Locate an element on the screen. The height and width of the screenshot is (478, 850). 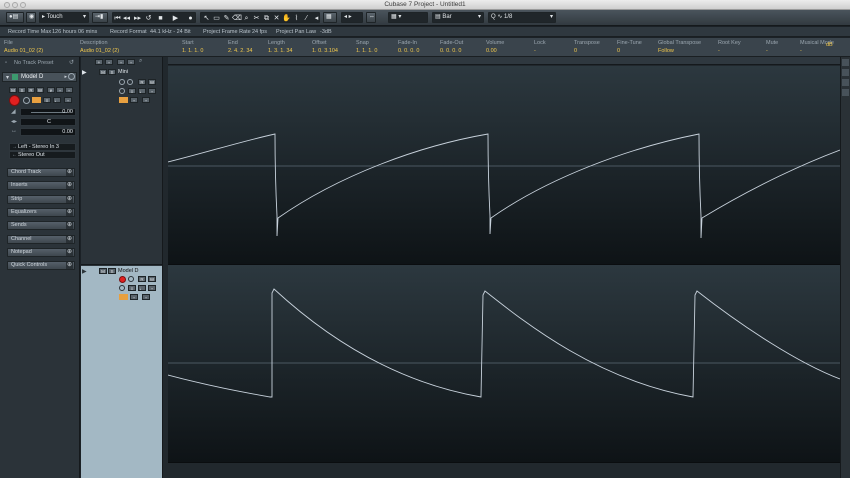
inspector-section: Equalizers ⊕ is located at coordinates (41, 212).